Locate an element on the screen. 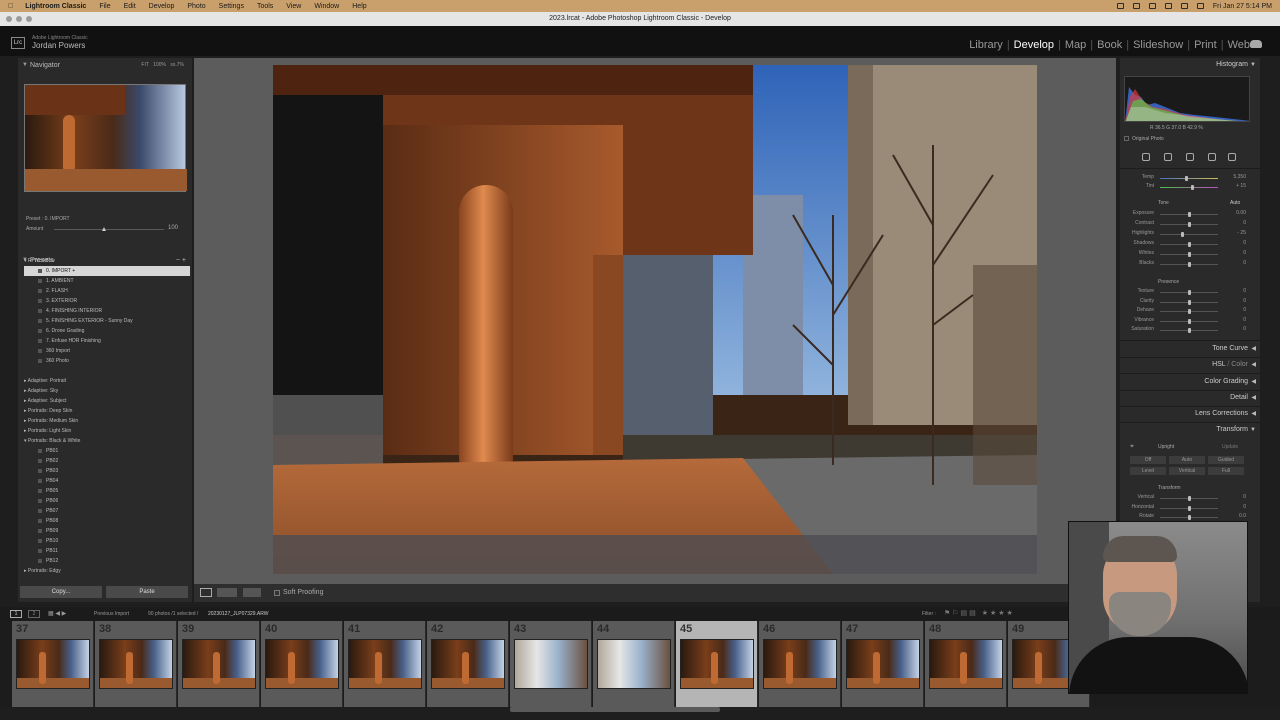  filter-flags-icon: ⚑⚐▤▤ ★★★★ is located at coordinates (979, 613).